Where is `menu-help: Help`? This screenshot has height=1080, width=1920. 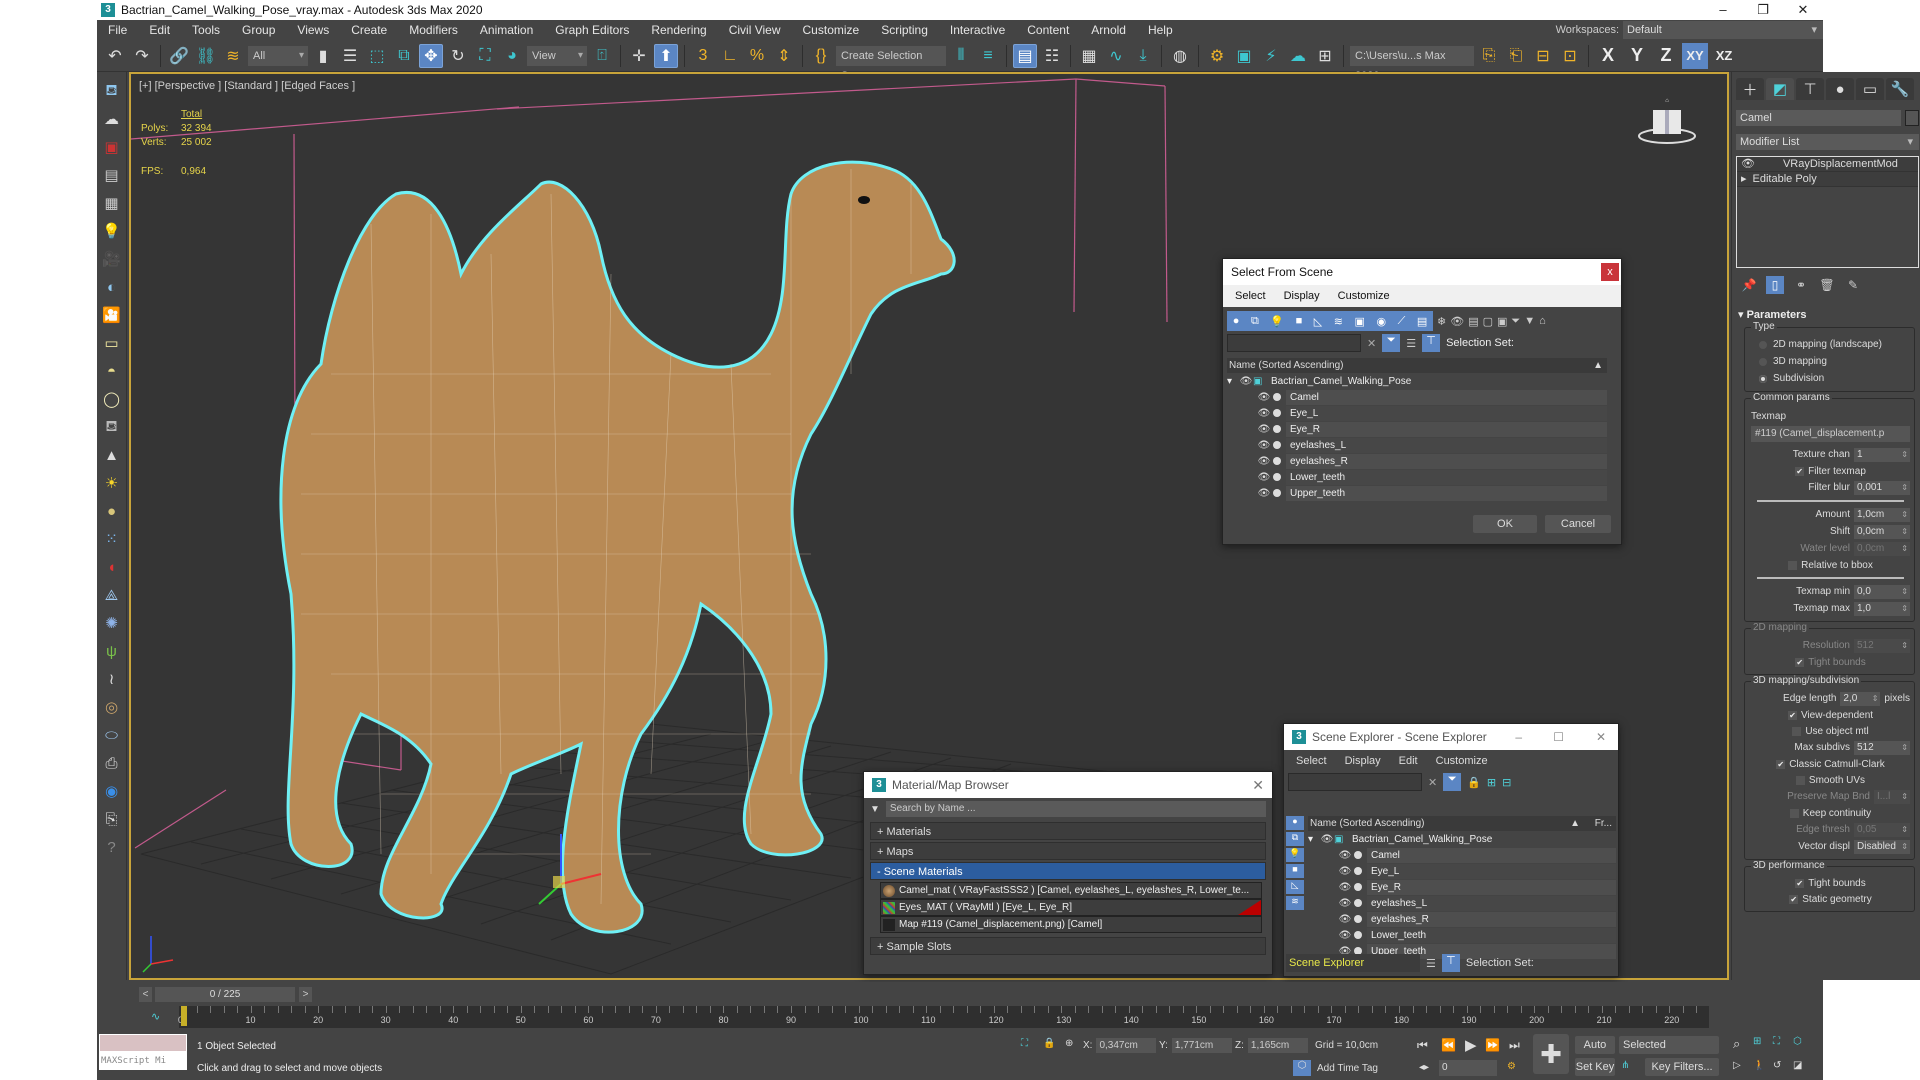 menu-help: Help is located at coordinates (1160, 30).